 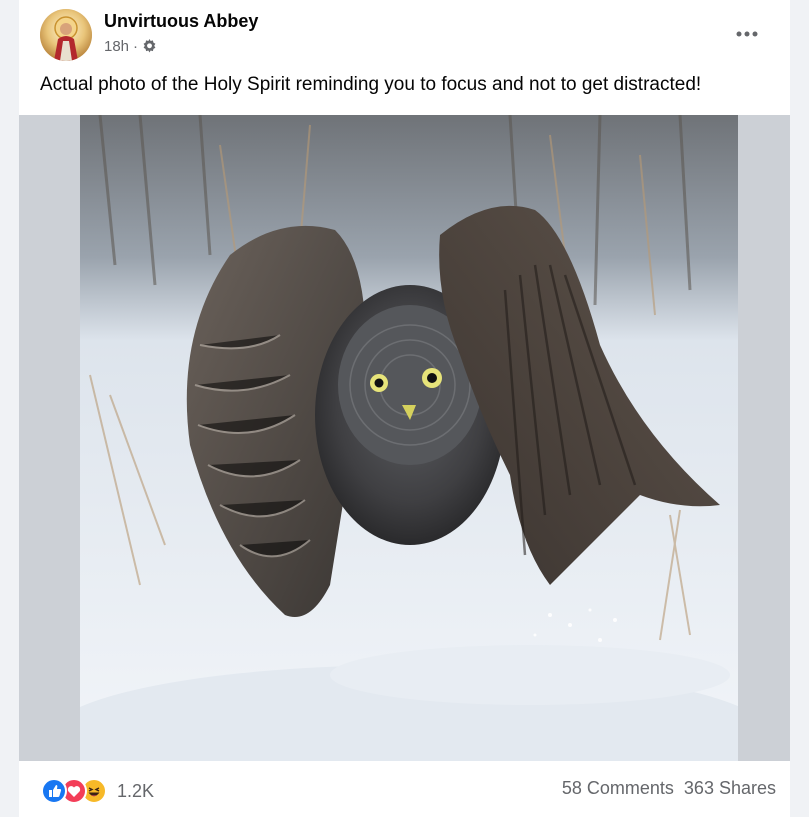 What do you see at coordinates (404, 35) in the screenshot?
I see `post-header: Unvirtuous Abbey 18h ·` at bounding box center [404, 35].